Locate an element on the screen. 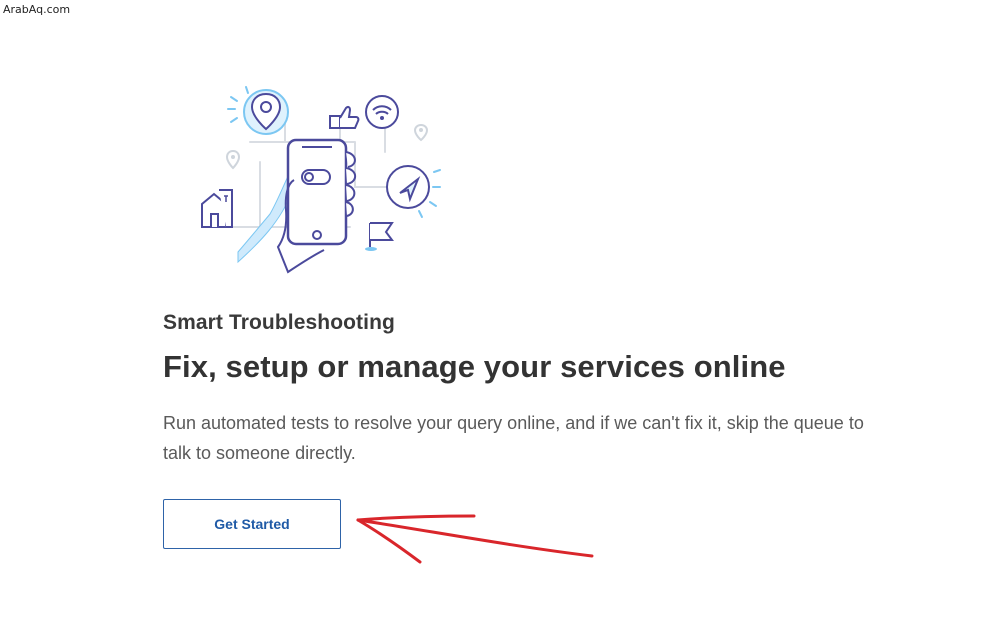 Image resolution: width=1003 pixels, height=623 pixels. location-pin-icon is located at coordinates (258, 110).